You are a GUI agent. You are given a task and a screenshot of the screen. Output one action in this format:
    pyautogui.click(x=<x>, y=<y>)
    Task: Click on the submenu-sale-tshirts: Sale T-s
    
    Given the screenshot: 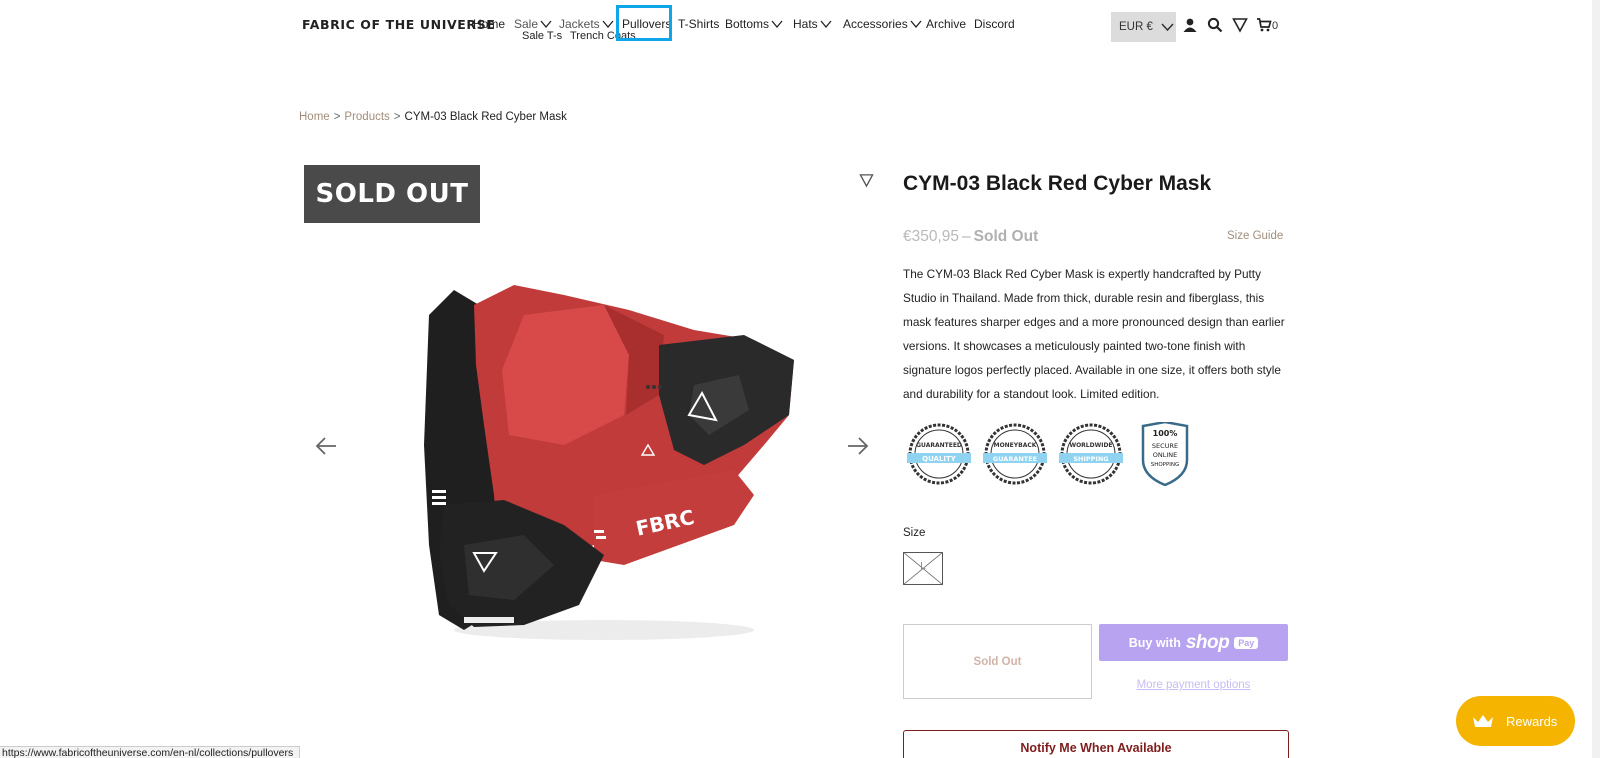 What is the action you would take?
    pyautogui.click(x=542, y=36)
    